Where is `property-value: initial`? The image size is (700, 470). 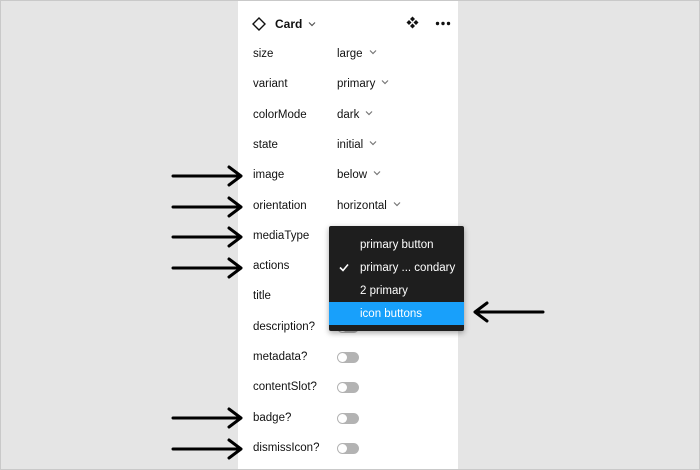
property-value: initial is located at coordinates (350, 144).